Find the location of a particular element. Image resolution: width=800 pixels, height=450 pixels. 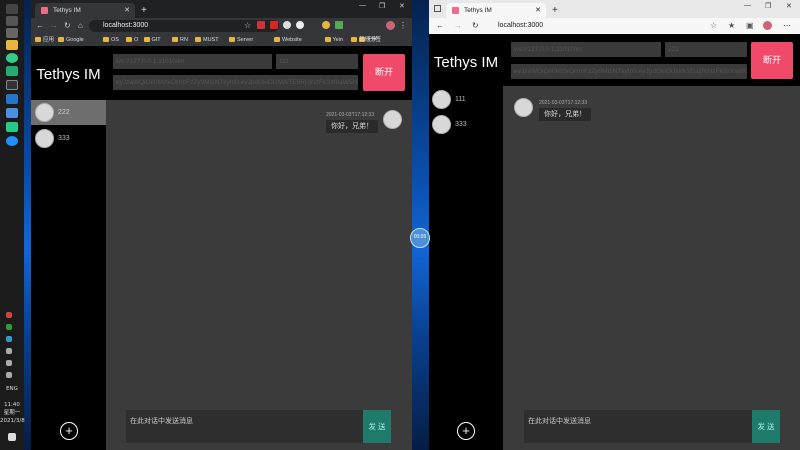

folder-icon is located at coordinates (12, 45).